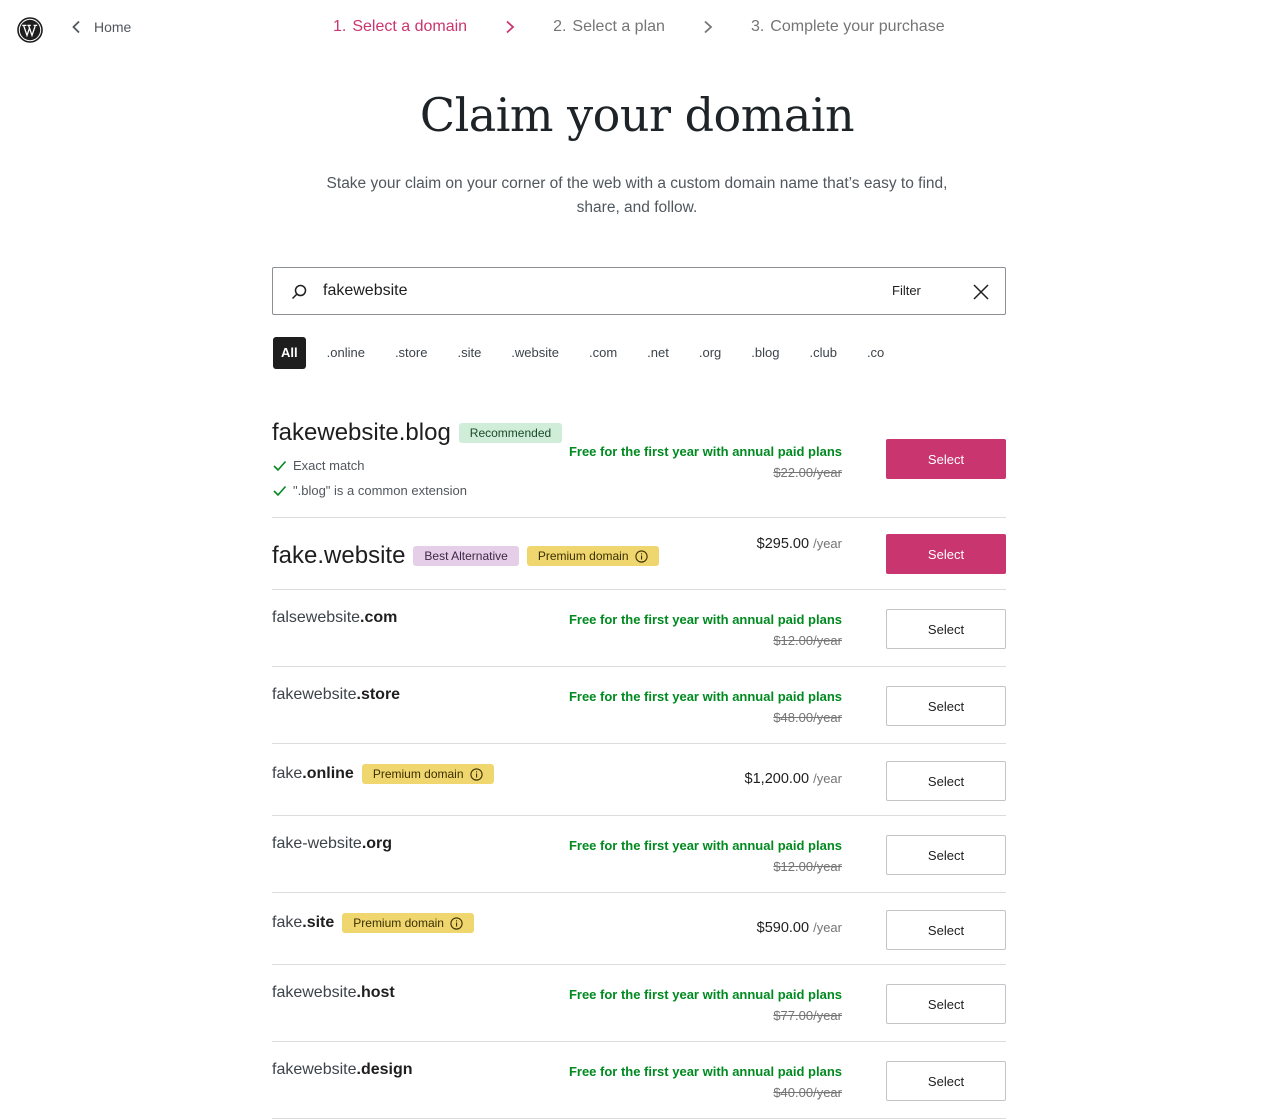 The image size is (1274, 1119). Describe the element at coordinates (411, 353) in the screenshot. I see `tld-filter-store: .store` at that location.